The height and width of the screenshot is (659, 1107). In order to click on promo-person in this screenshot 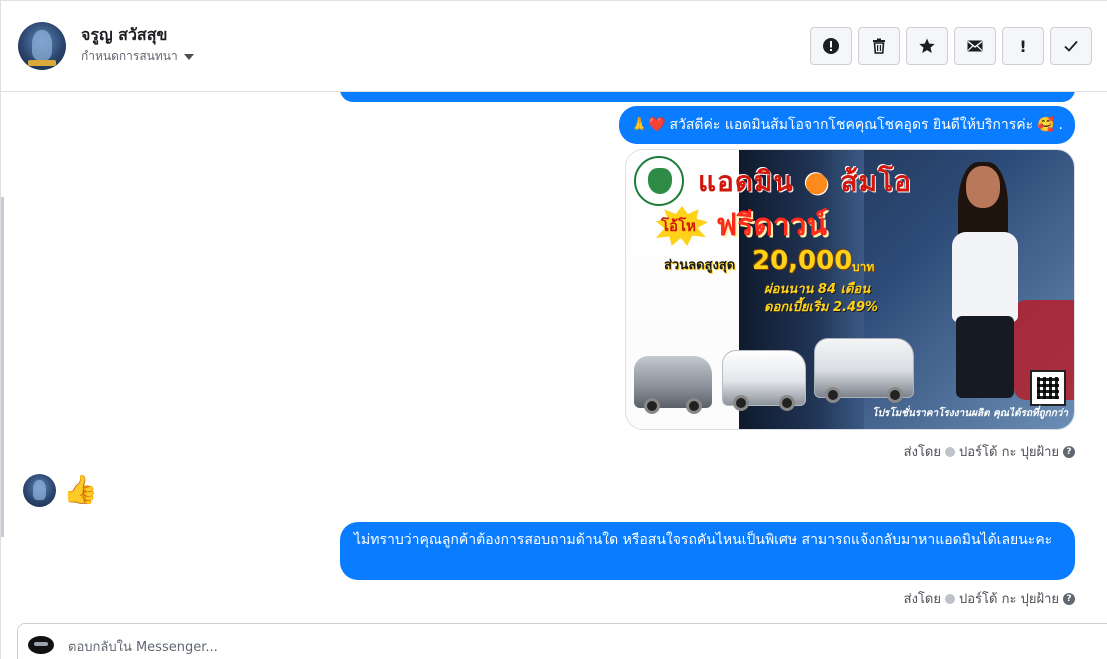, I will do `click(984, 284)`.